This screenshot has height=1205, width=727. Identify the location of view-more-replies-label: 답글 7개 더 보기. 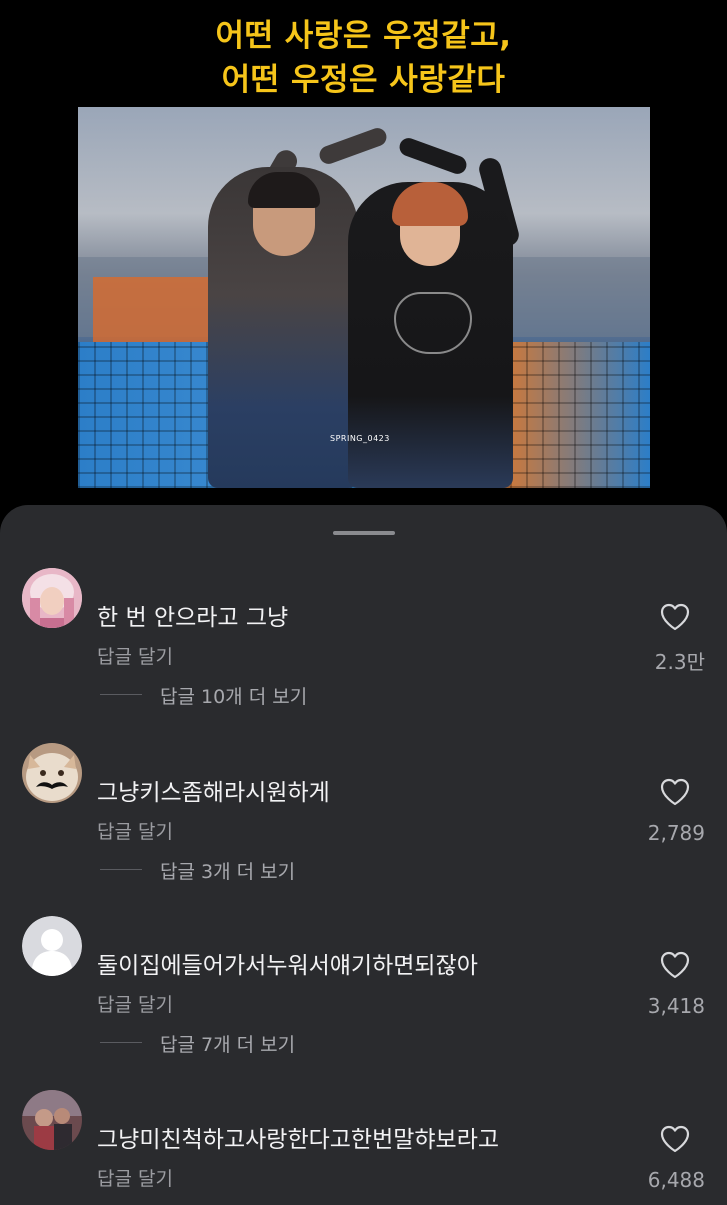
(228, 1045).